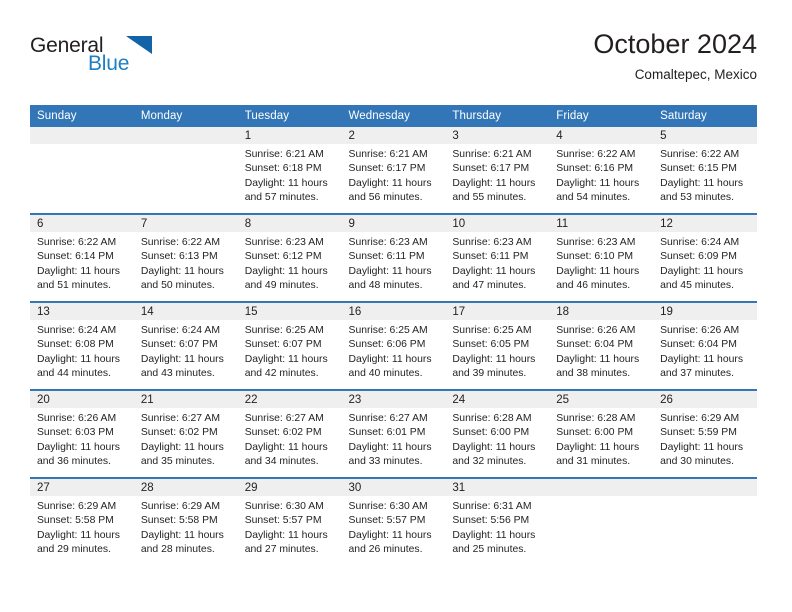  I want to click on sunrise-text: Sunrise: 6:31 AM, so click(492, 506).